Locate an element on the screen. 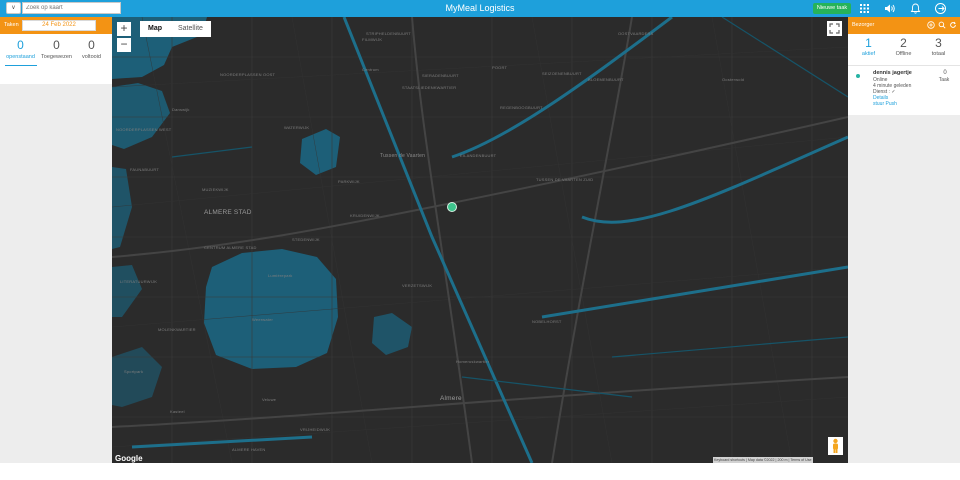  map-label: TUSSEN DE VAARTEN ZUID is located at coordinates (565, 179).